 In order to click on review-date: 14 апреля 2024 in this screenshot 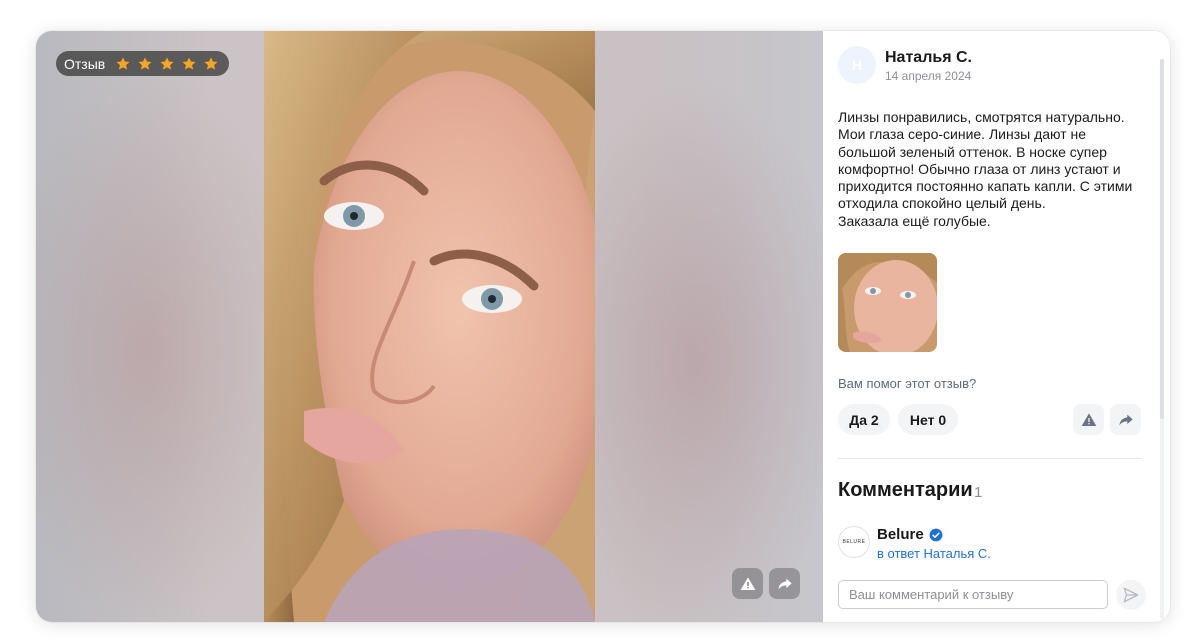, I will do `click(928, 76)`.